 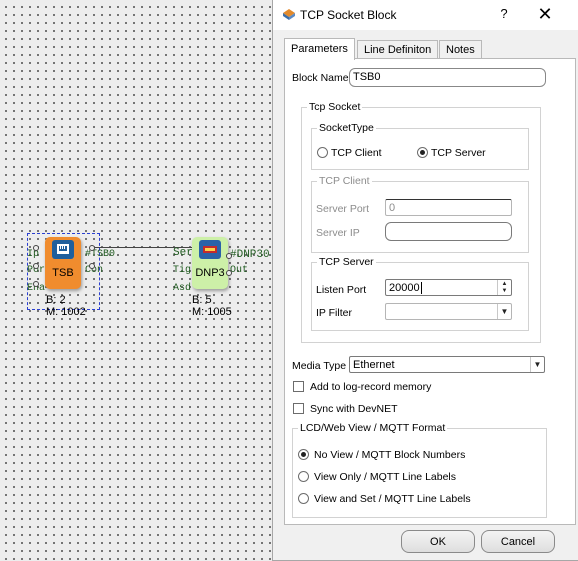 What do you see at coordinates (202, 300) in the screenshot?
I see `dnp3-bus-number: B: 5` at bounding box center [202, 300].